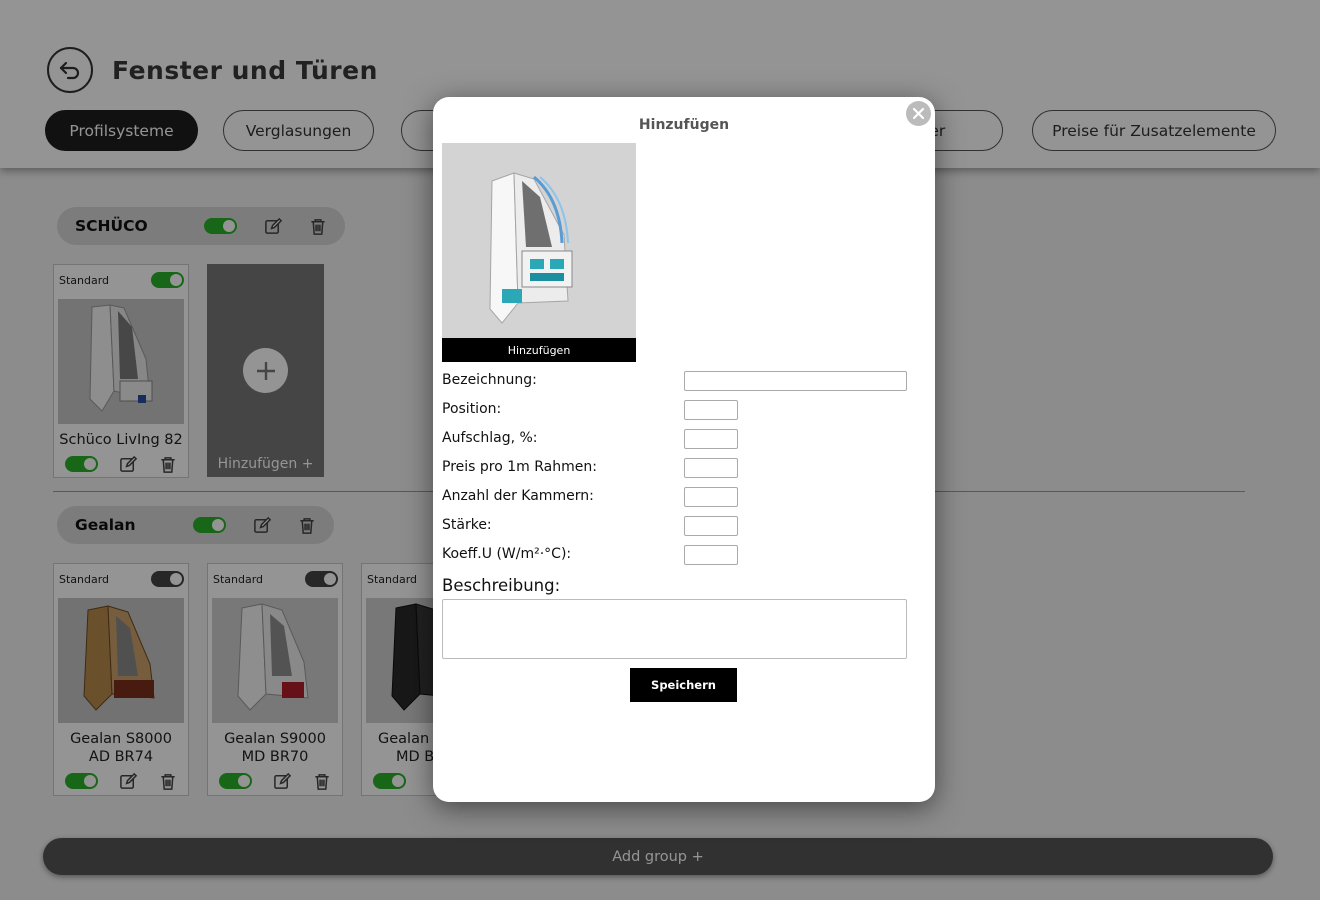 Image resolution: width=1320 pixels, height=900 pixels. What do you see at coordinates (519, 467) in the screenshot?
I see `preis-label: Preis pro 1m Rahmen:` at bounding box center [519, 467].